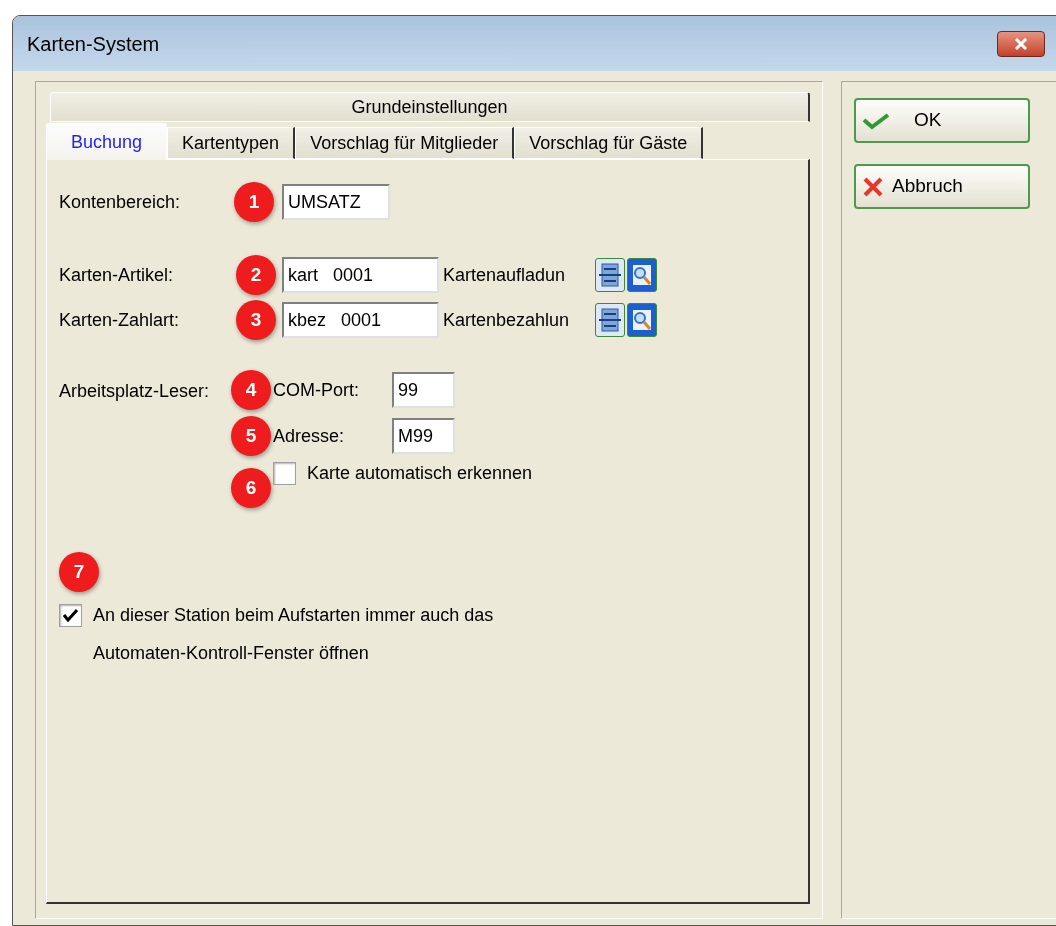 Image resolution: width=1056 pixels, height=926 pixels. Describe the element at coordinates (505, 275) in the screenshot. I see `description-text: Kartenaufladun` at that location.